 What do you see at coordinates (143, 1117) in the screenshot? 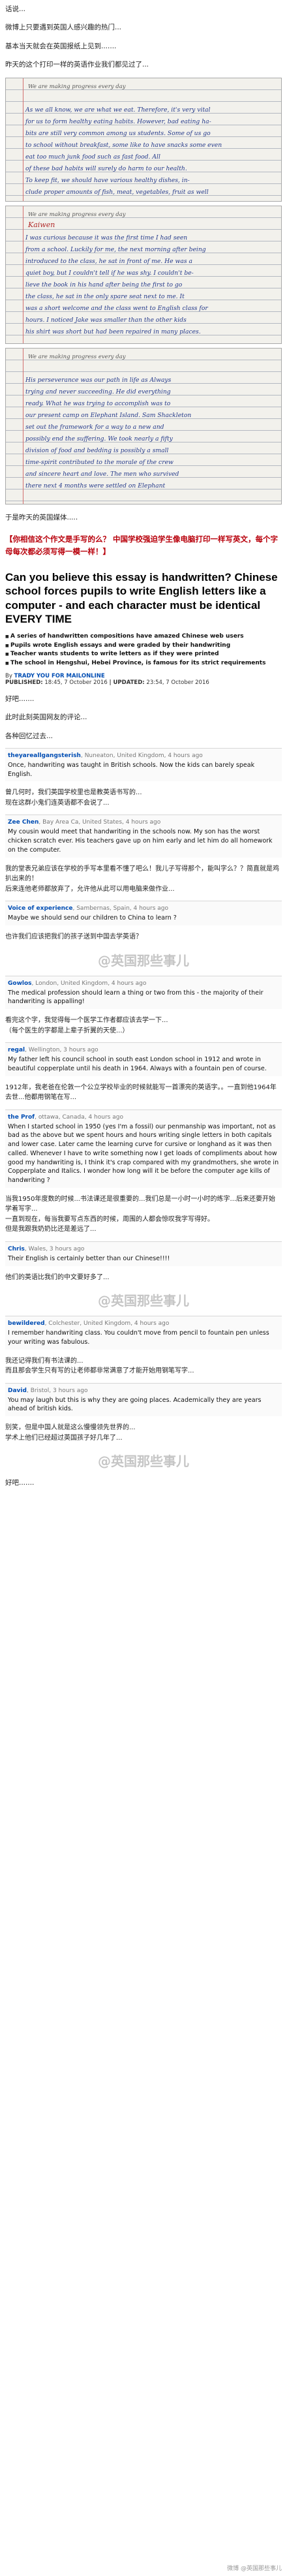
I see `comment-meta: the Prof, ottawa, Canada, 4 hours ago` at bounding box center [143, 1117].